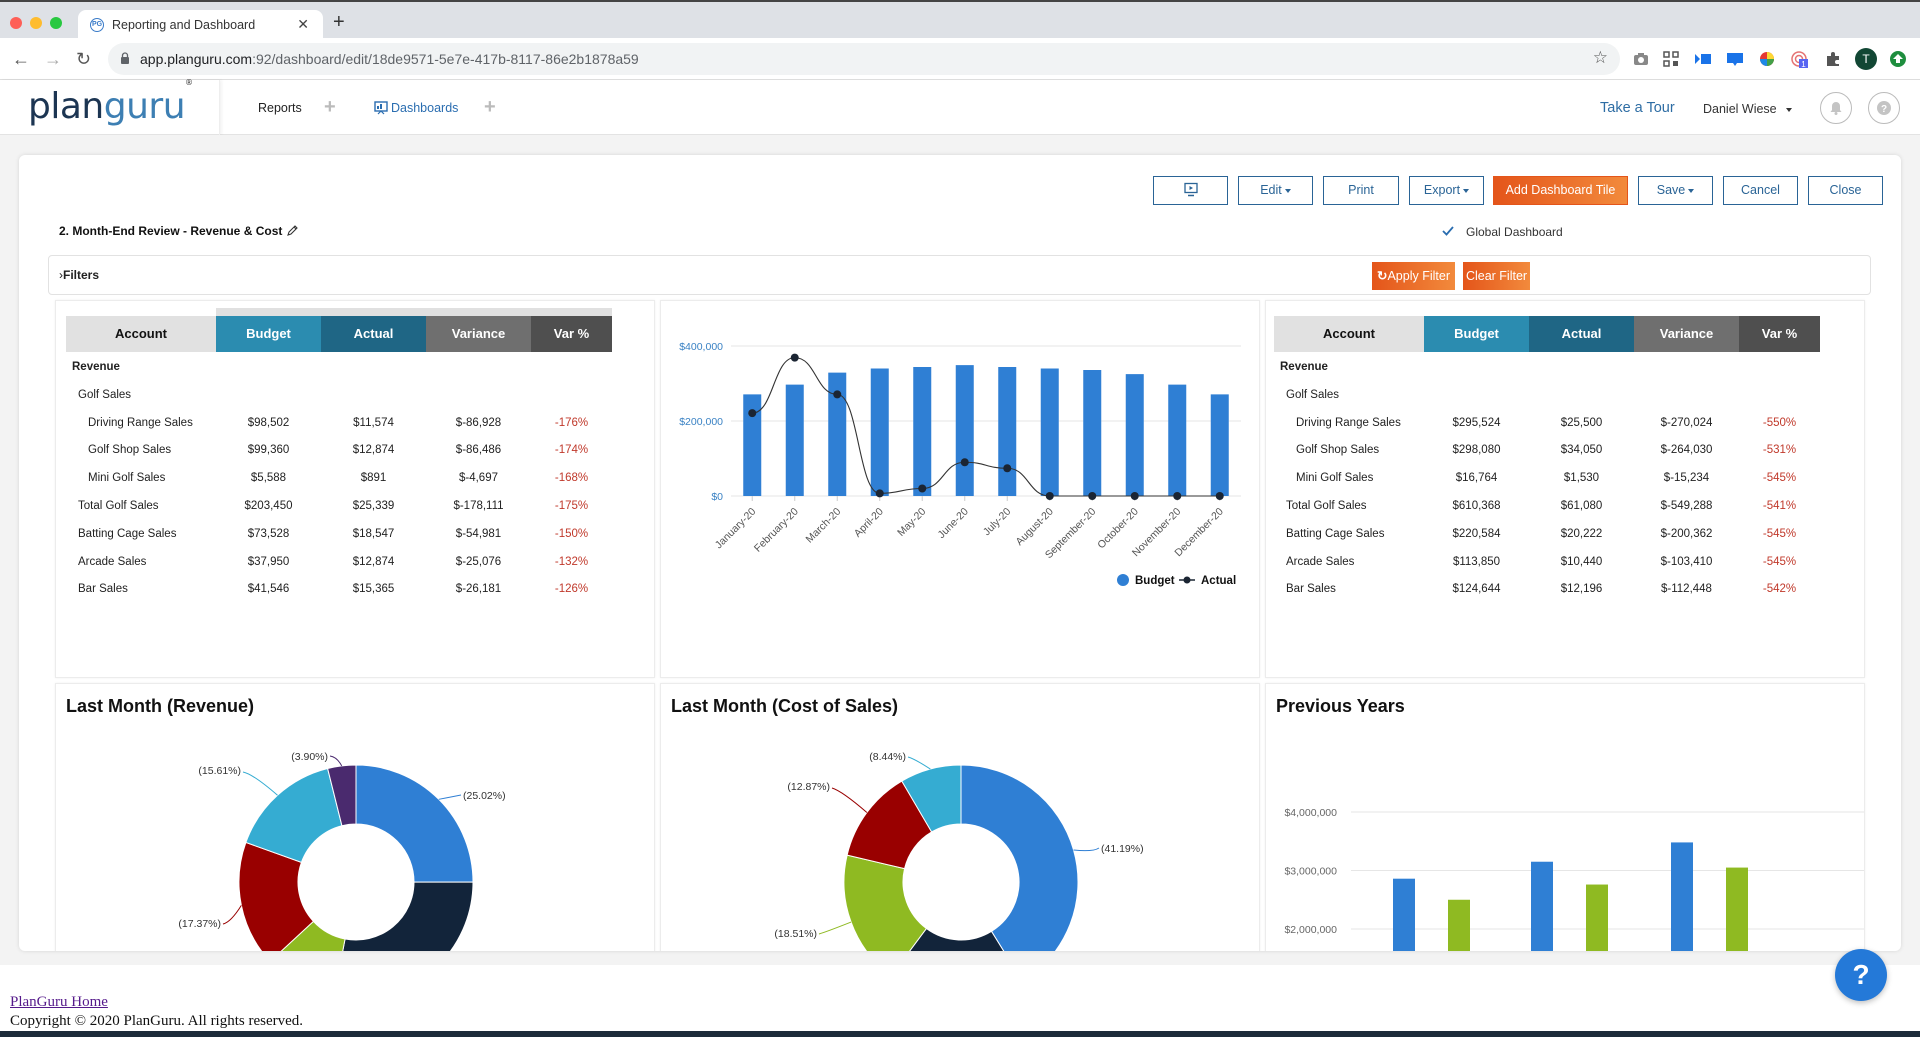  I want to click on forward-arrow-icon: →, so click(53, 59).